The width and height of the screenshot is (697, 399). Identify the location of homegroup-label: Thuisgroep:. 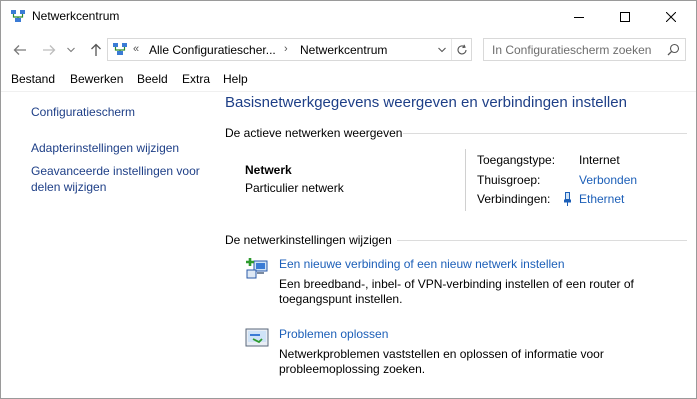
(509, 180).